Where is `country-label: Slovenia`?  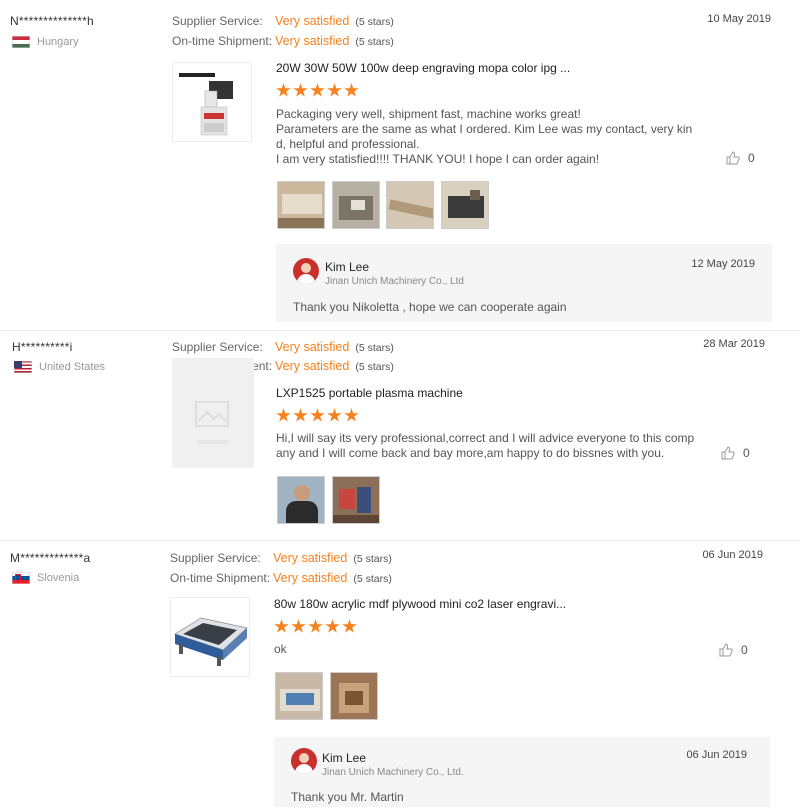
country-label: Slovenia is located at coordinates (58, 578).